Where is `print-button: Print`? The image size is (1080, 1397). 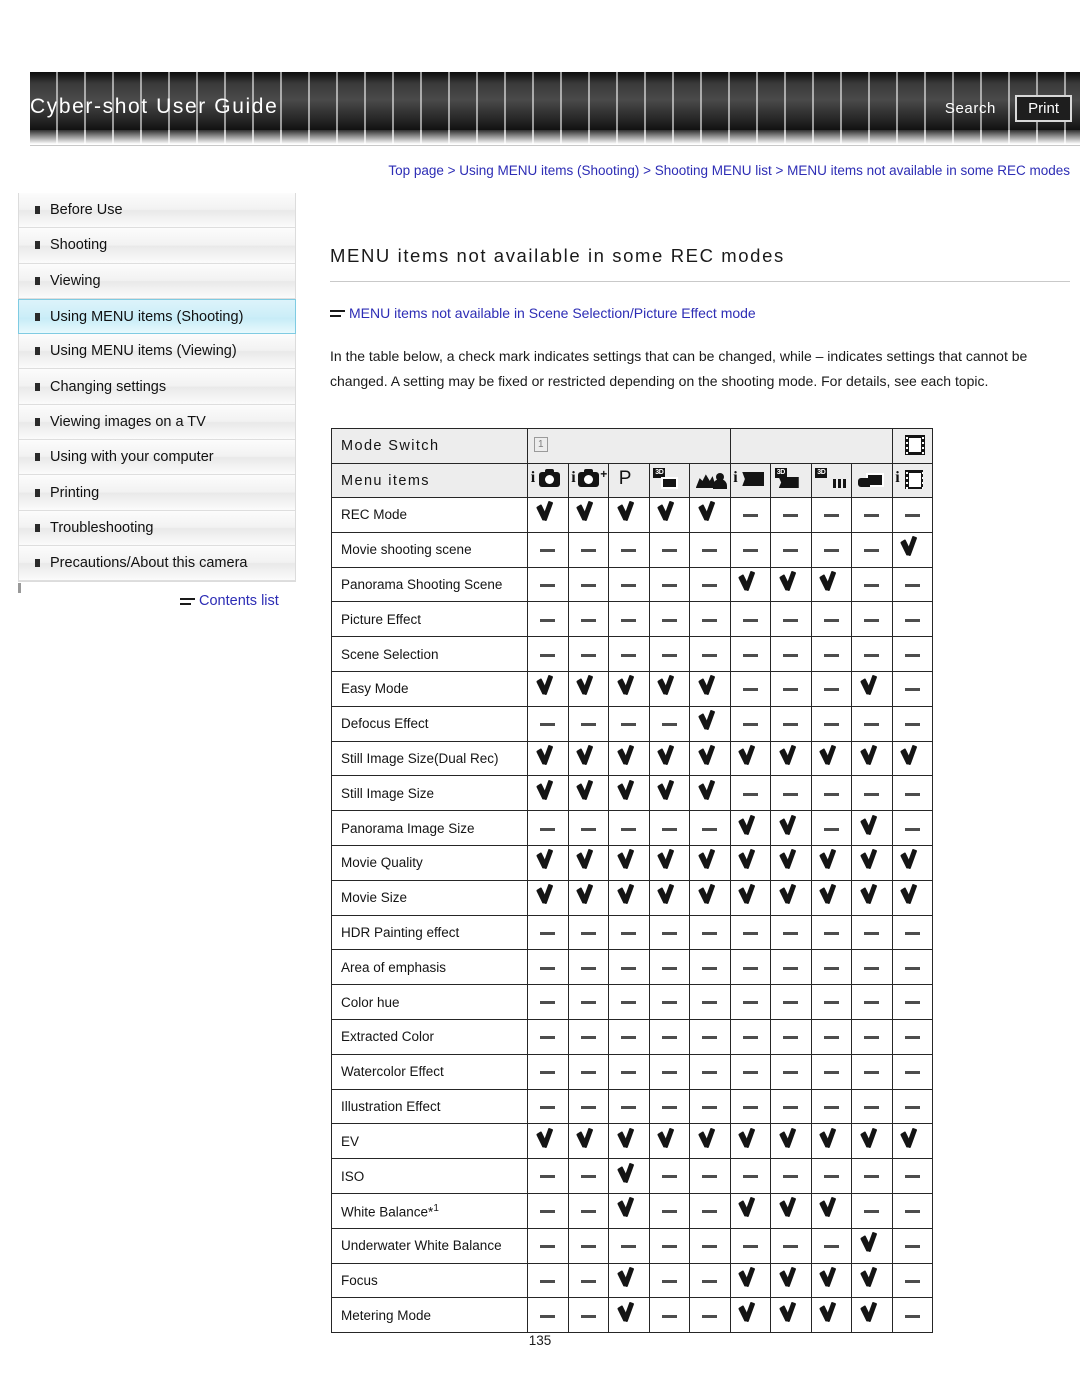 print-button: Print is located at coordinates (1043, 108).